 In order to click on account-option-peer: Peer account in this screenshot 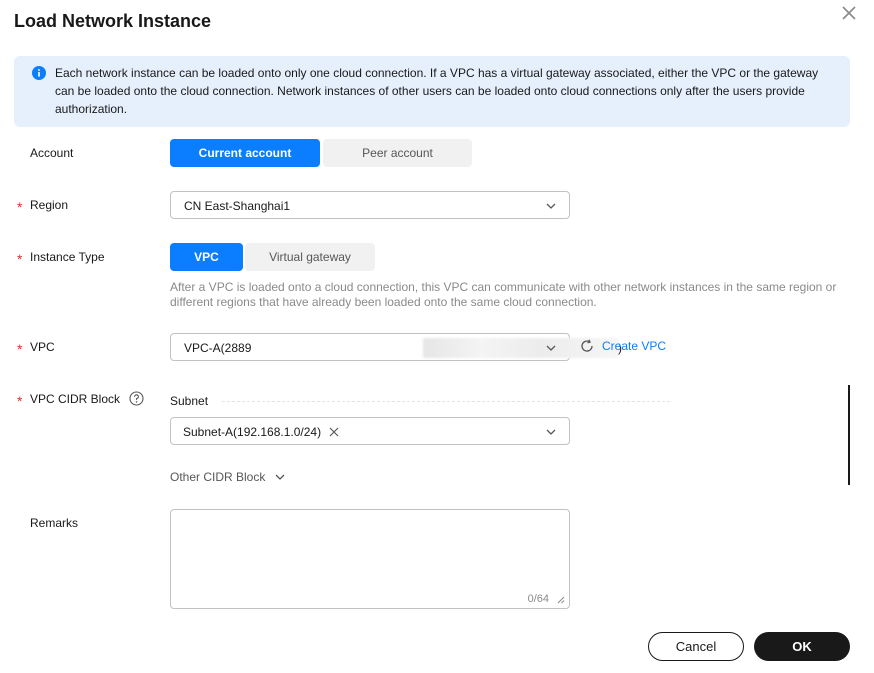, I will do `click(397, 153)`.